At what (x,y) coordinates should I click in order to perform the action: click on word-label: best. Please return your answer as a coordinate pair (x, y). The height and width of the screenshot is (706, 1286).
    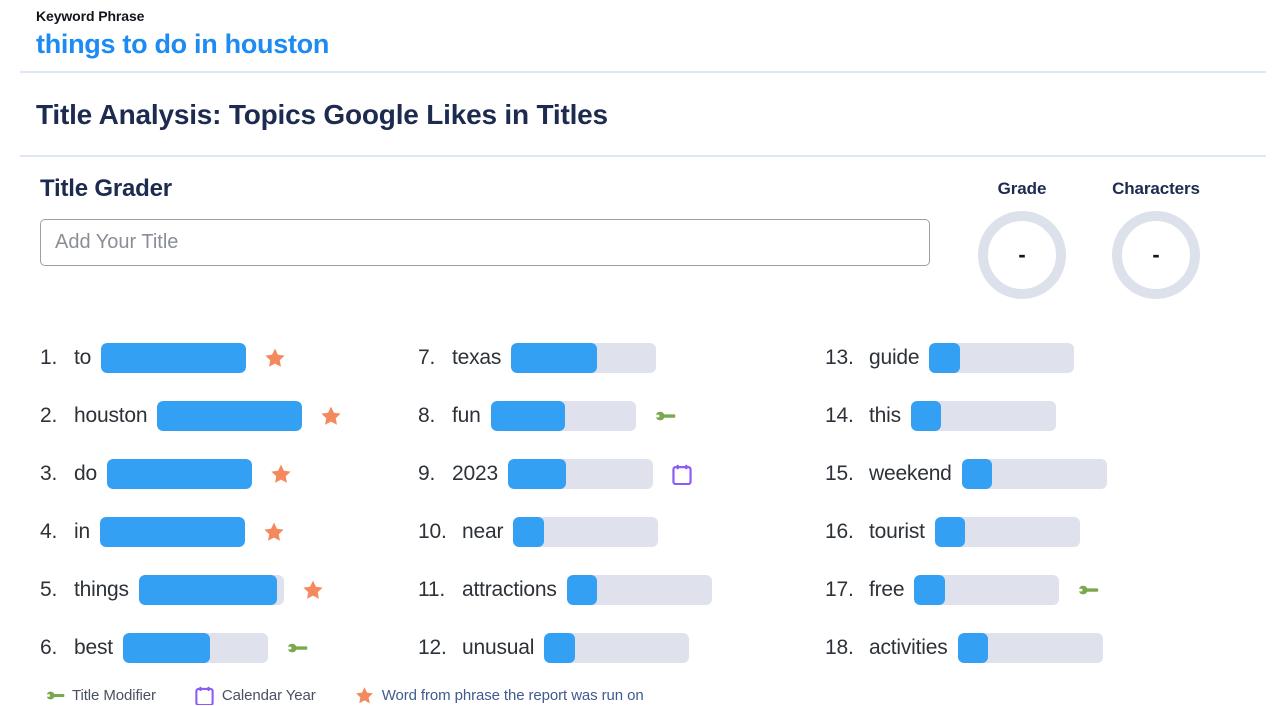
    Looking at the image, I should click on (93, 647).